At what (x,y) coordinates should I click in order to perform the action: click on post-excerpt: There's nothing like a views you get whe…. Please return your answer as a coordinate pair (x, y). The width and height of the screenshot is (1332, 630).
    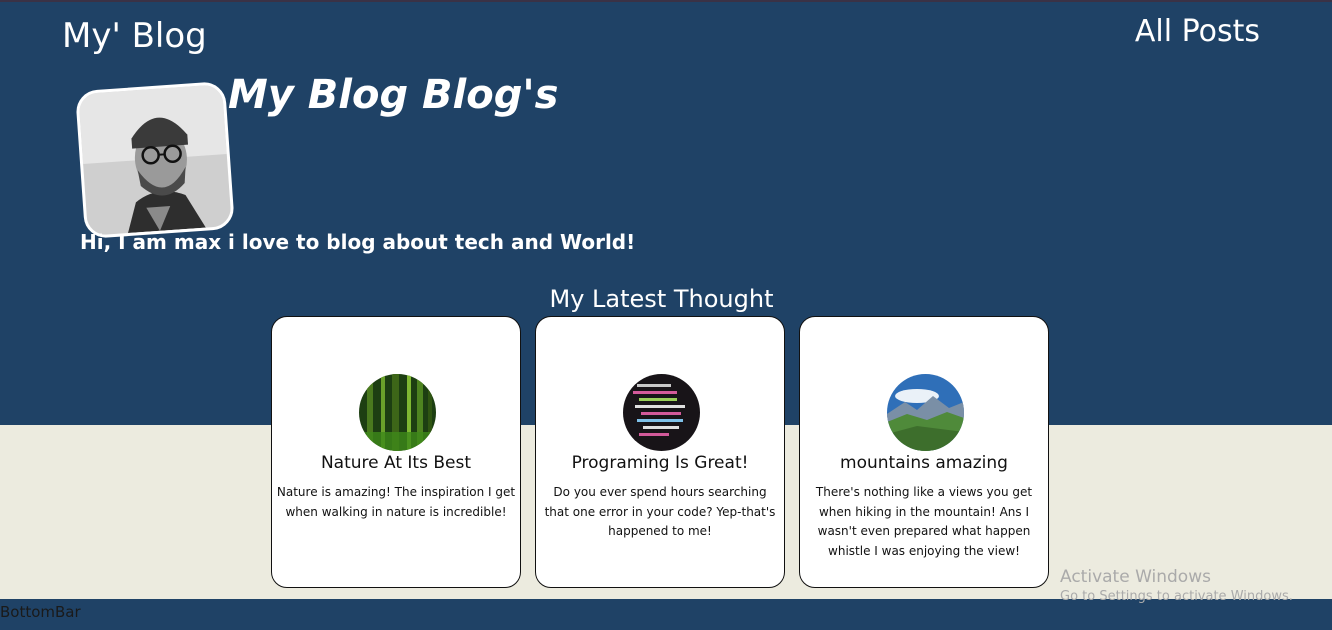
    Looking at the image, I should click on (924, 522).